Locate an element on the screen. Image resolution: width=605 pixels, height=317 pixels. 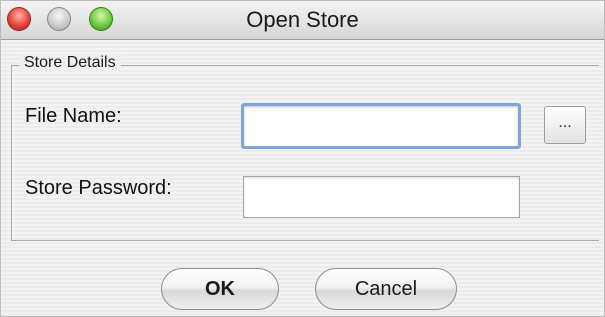
zoom-icon is located at coordinates (101, 19).